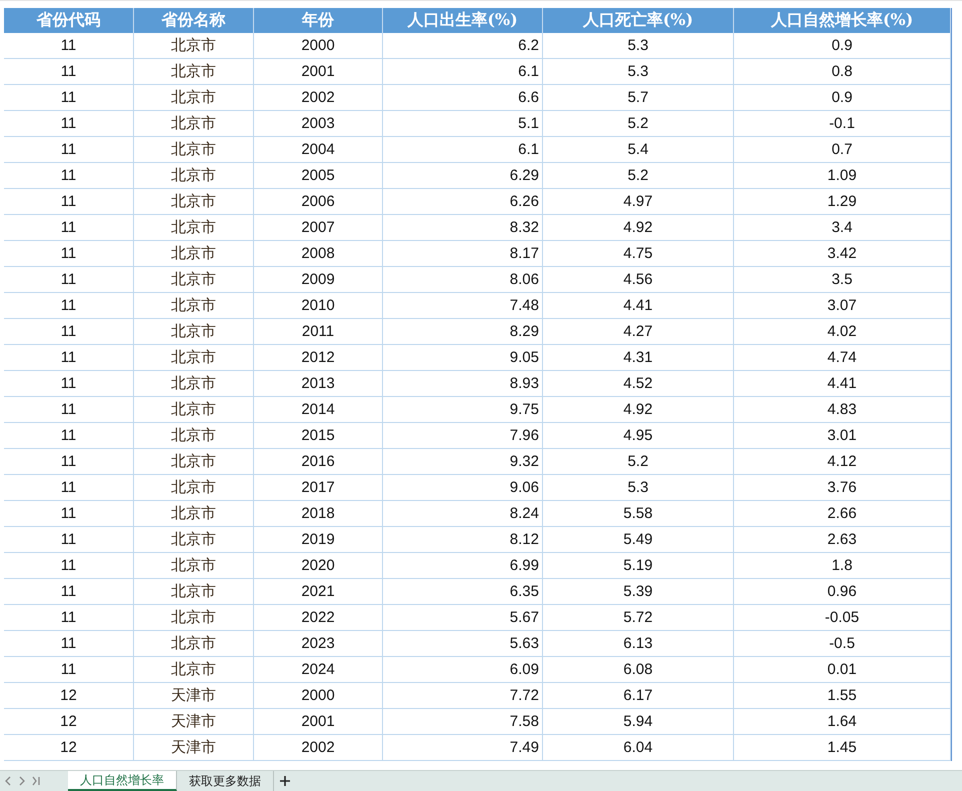  I want to click on table-cell: 6.99, so click(463, 566).